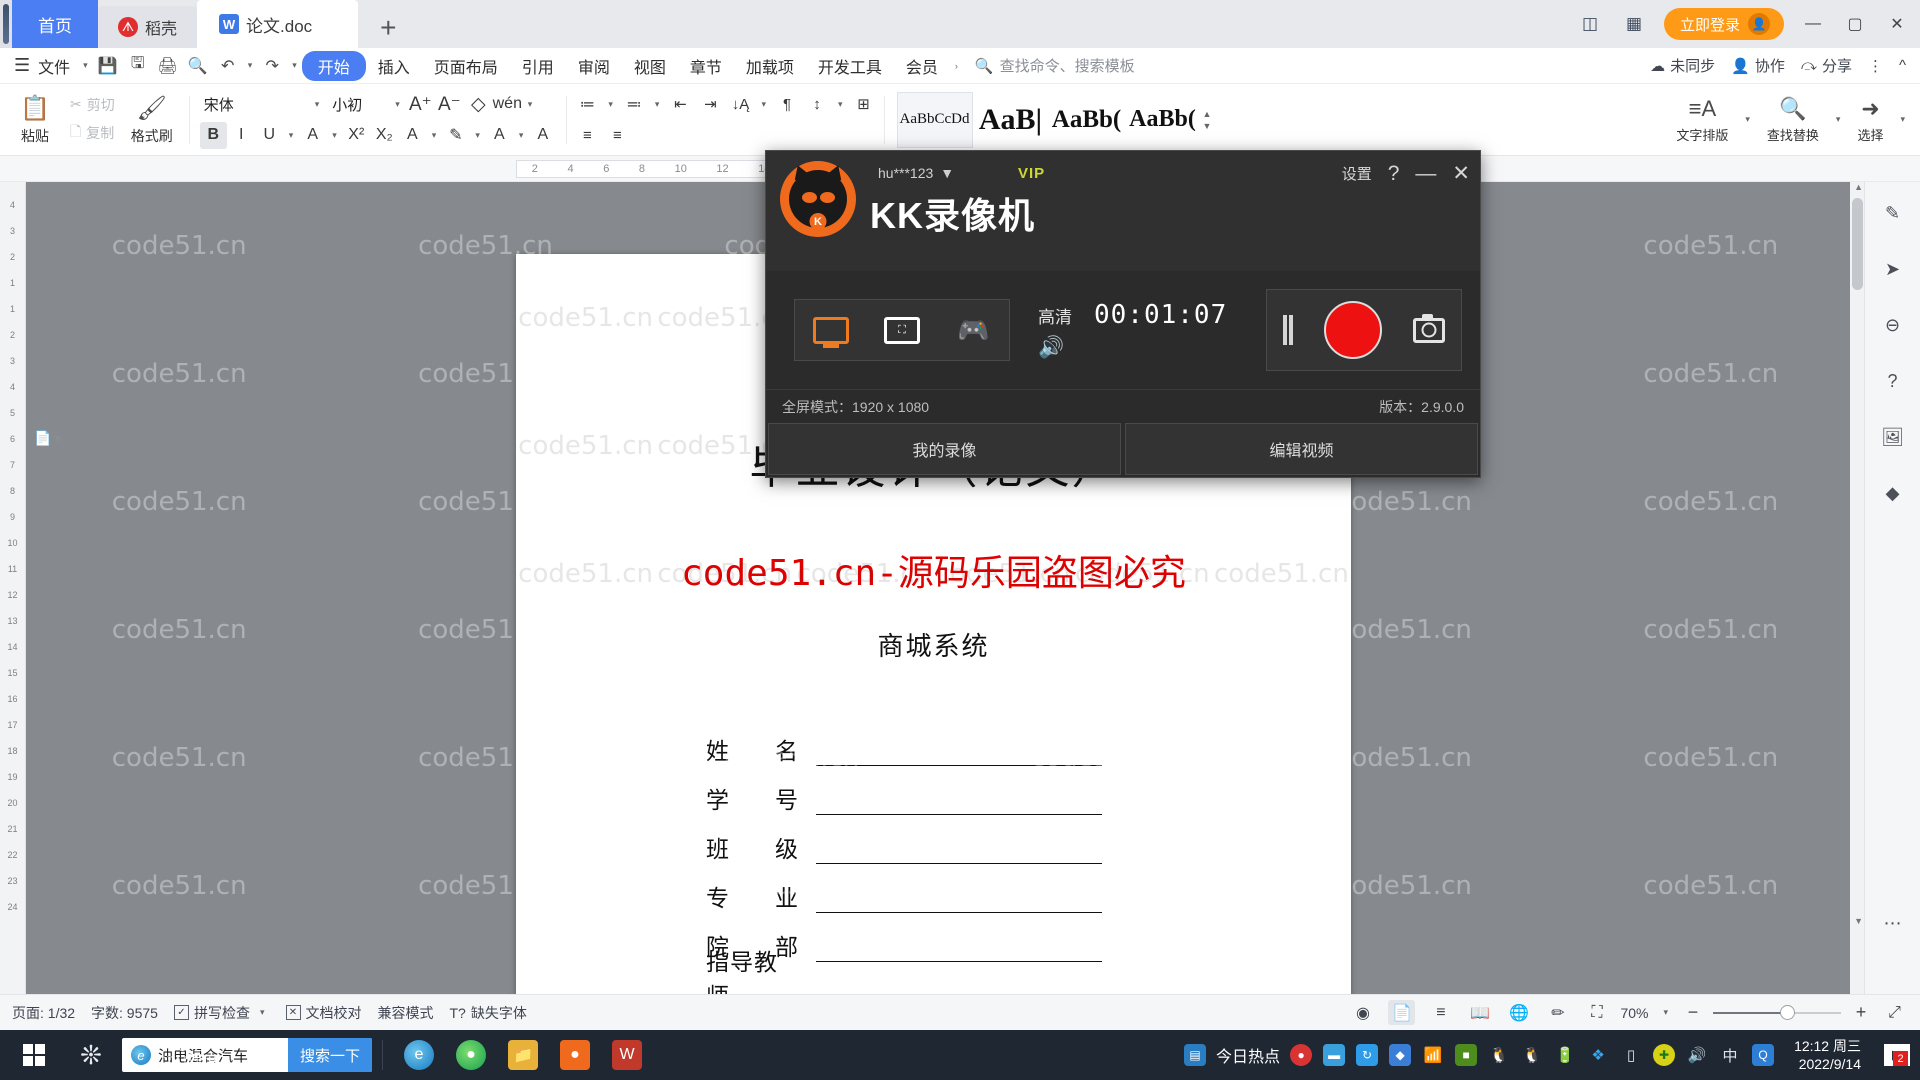 The width and height of the screenshot is (1920, 1080). Describe the element at coordinates (959, 949) in the screenshot. I see `field-input-department` at that location.